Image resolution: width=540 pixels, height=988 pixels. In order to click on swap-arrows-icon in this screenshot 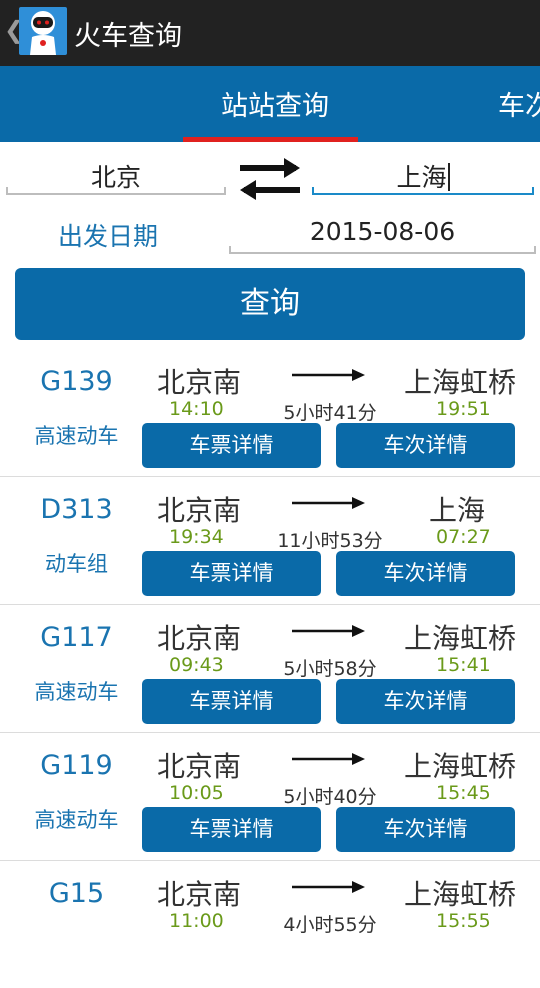, I will do `click(270, 179)`.